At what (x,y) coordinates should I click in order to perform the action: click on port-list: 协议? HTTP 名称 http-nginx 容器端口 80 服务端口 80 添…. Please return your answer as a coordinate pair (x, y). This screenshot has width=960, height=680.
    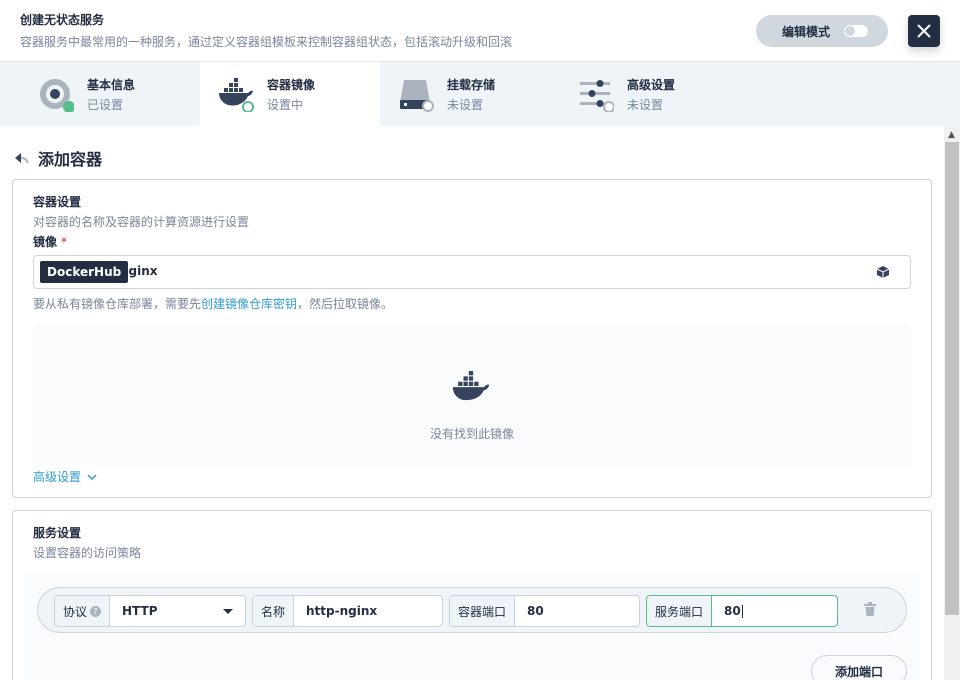
    Looking at the image, I should click on (472, 627).